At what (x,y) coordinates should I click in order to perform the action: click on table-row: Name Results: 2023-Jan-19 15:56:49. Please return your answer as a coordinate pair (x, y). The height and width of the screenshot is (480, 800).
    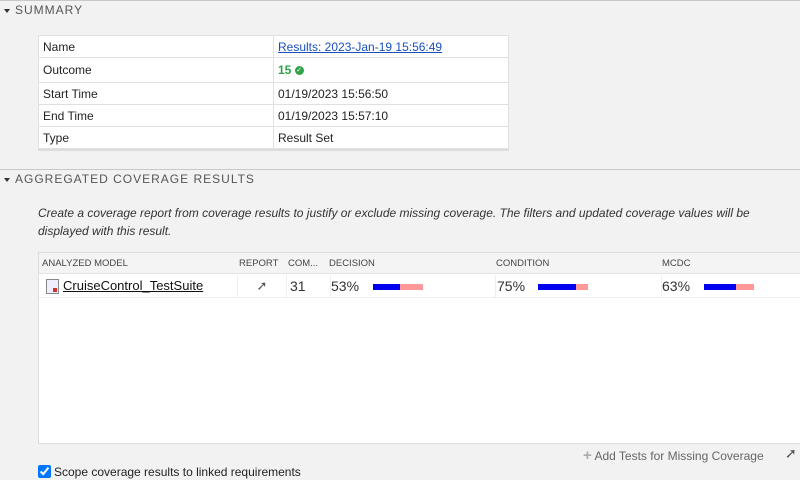
    Looking at the image, I should click on (273, 46).